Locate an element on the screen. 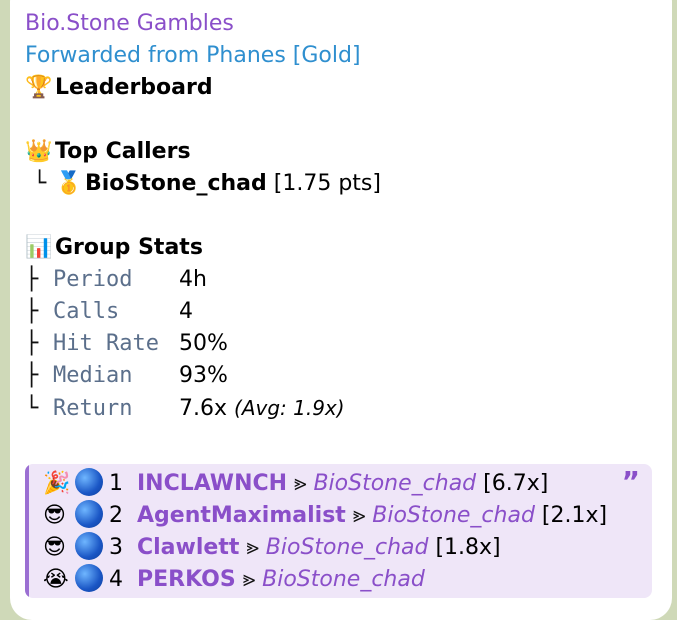  stat-row-return: └ Return 7.6x (Avg: 1.9x) is located at coordinates (351, 408).